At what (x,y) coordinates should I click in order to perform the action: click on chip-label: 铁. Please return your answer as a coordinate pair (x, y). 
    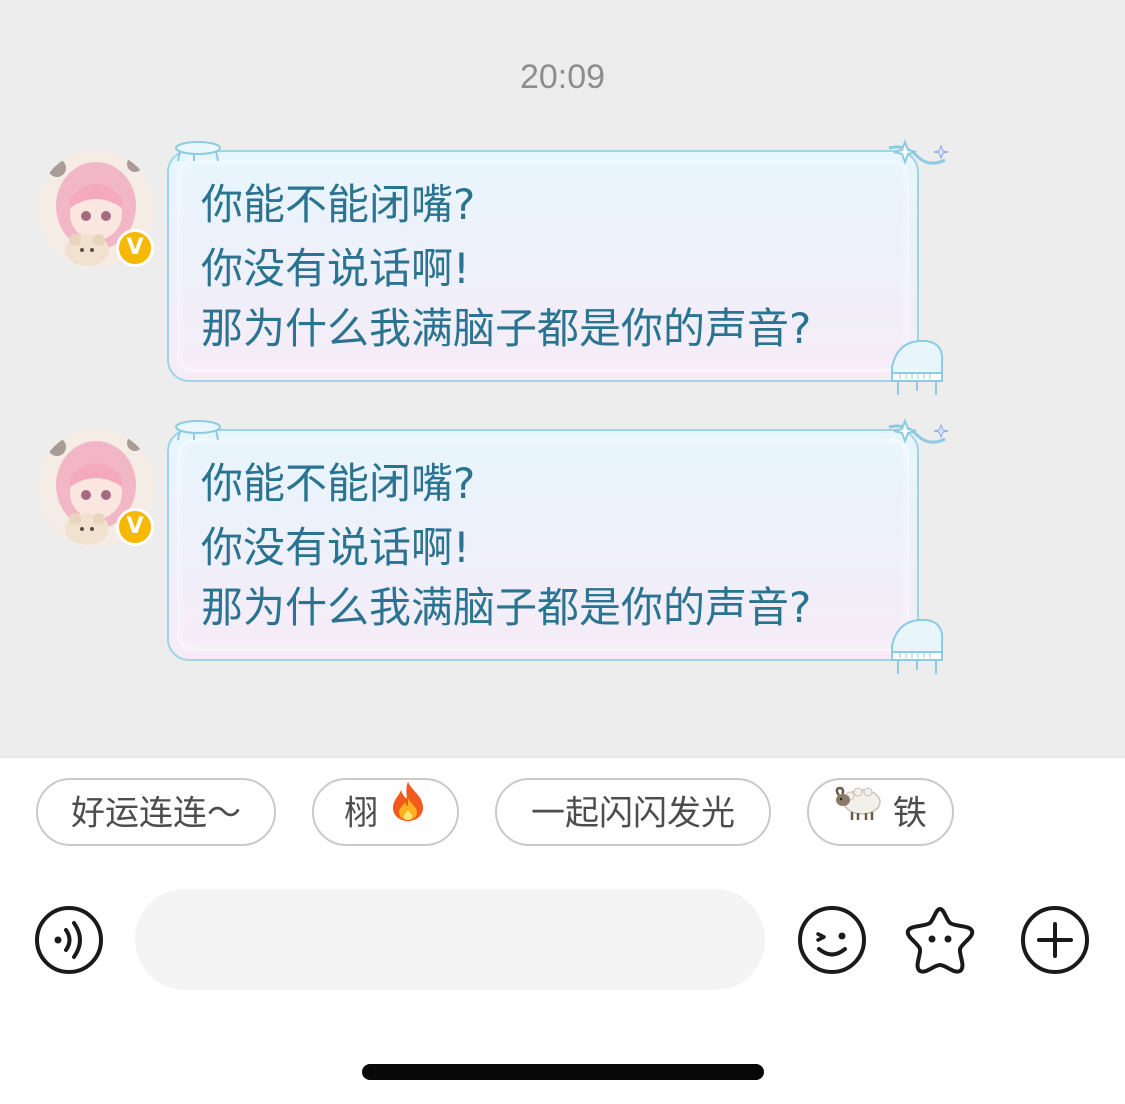
    Looking at the image, I should click on (909, 813).